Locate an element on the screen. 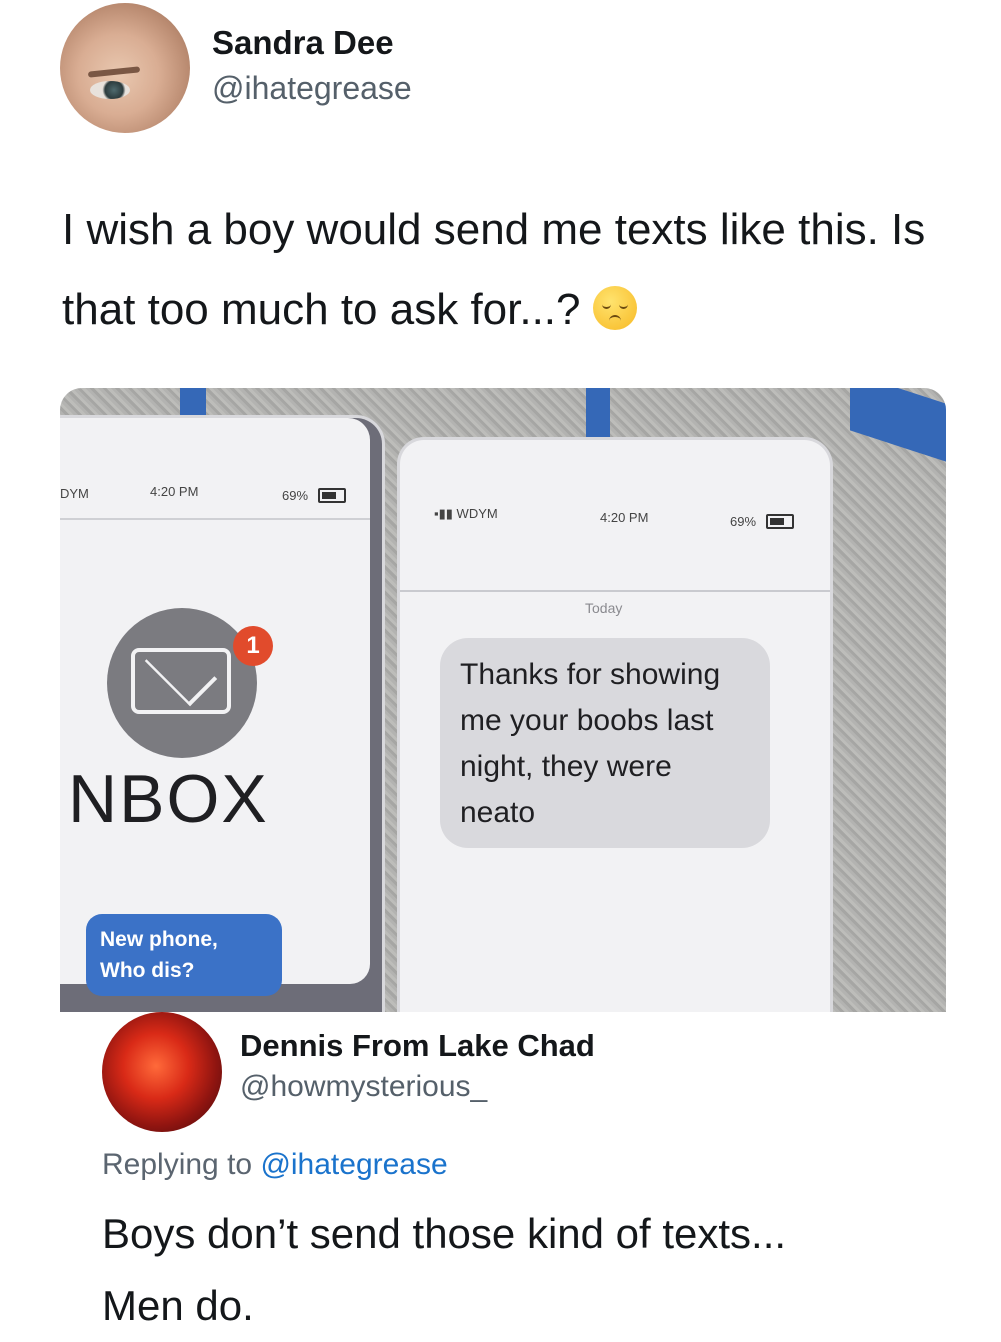 This screenshot has width=1001, height=1342. carrier-name: WDYM is located at coordinates (477, 513).